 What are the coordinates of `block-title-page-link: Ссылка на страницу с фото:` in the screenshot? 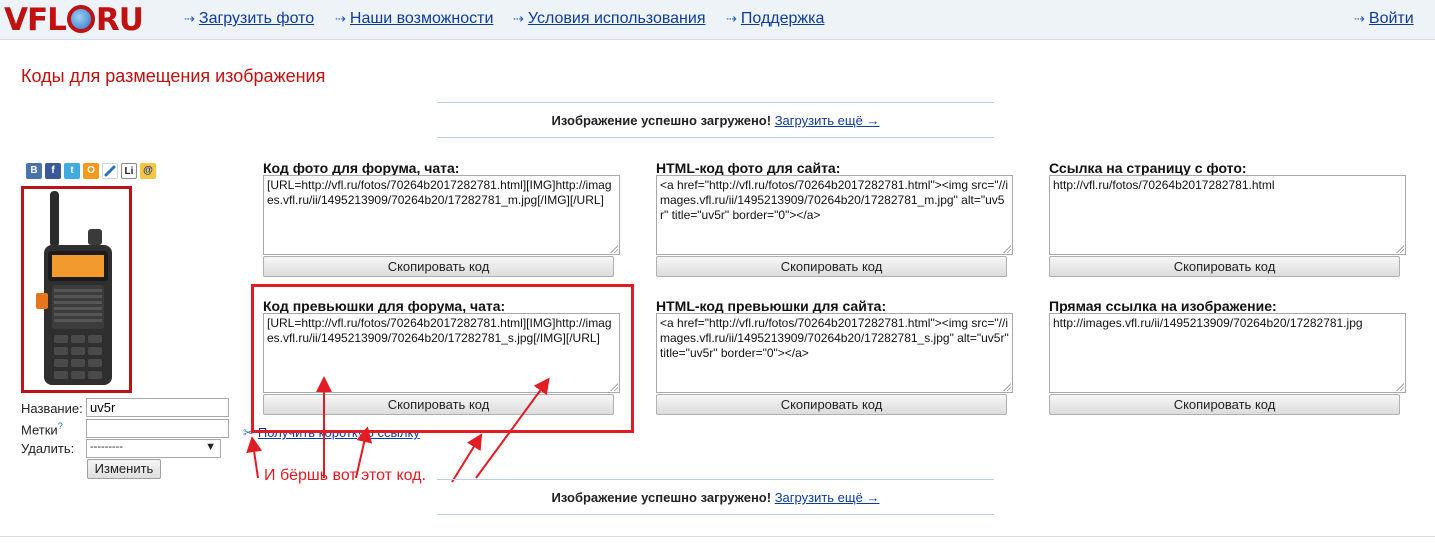 It's located at (1148, 168).